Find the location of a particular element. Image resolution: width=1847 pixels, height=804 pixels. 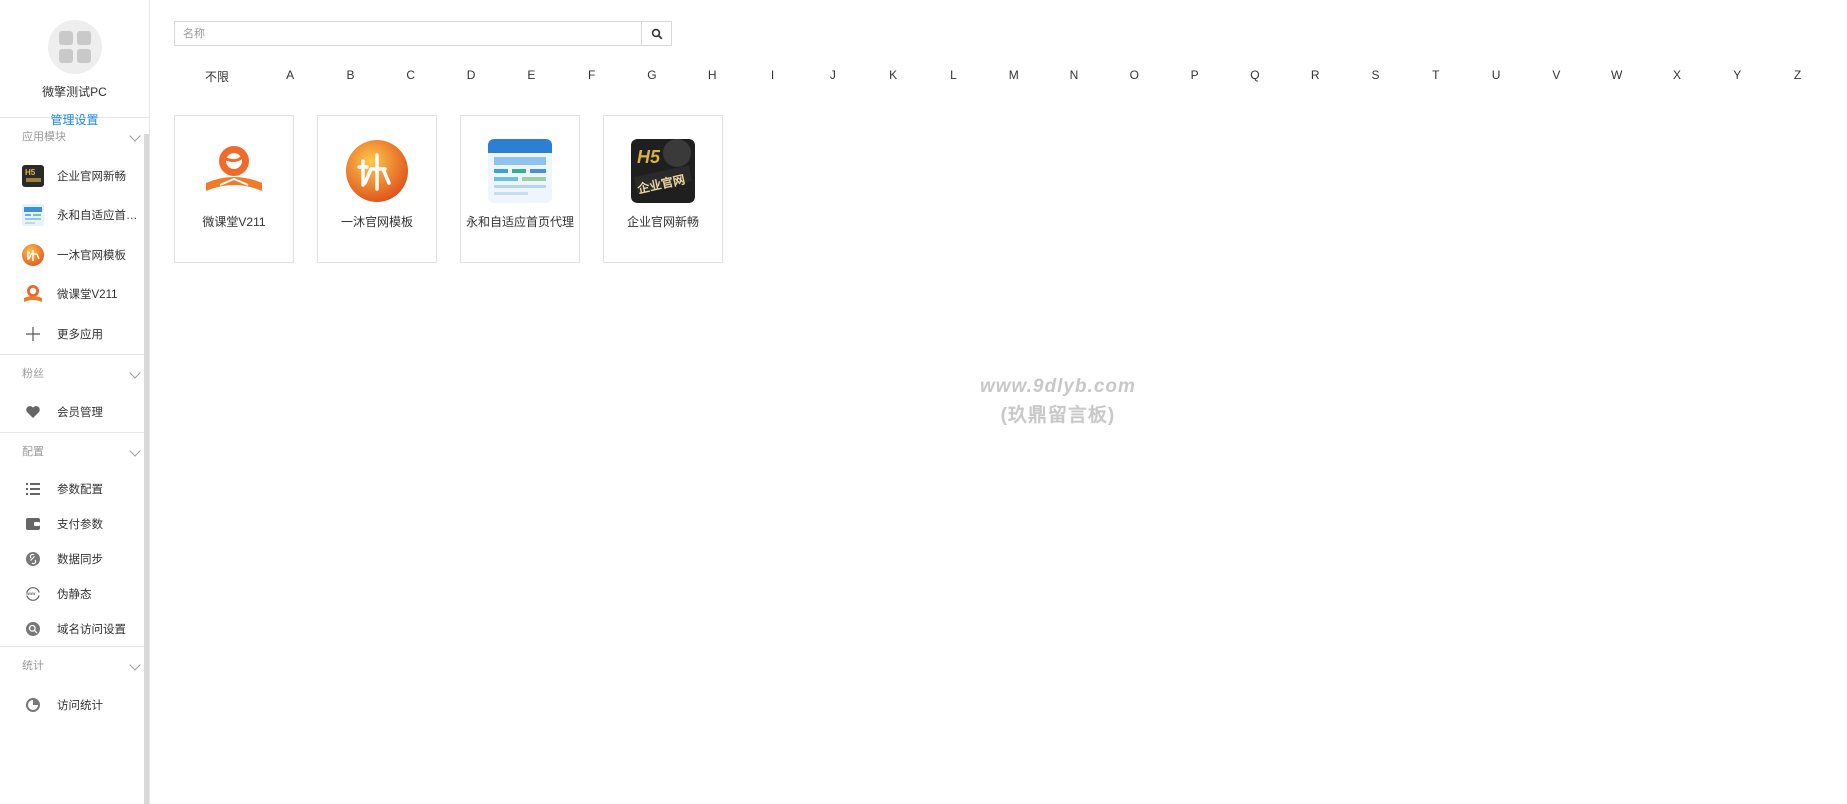

search-input is located at coordinates (408, 33).